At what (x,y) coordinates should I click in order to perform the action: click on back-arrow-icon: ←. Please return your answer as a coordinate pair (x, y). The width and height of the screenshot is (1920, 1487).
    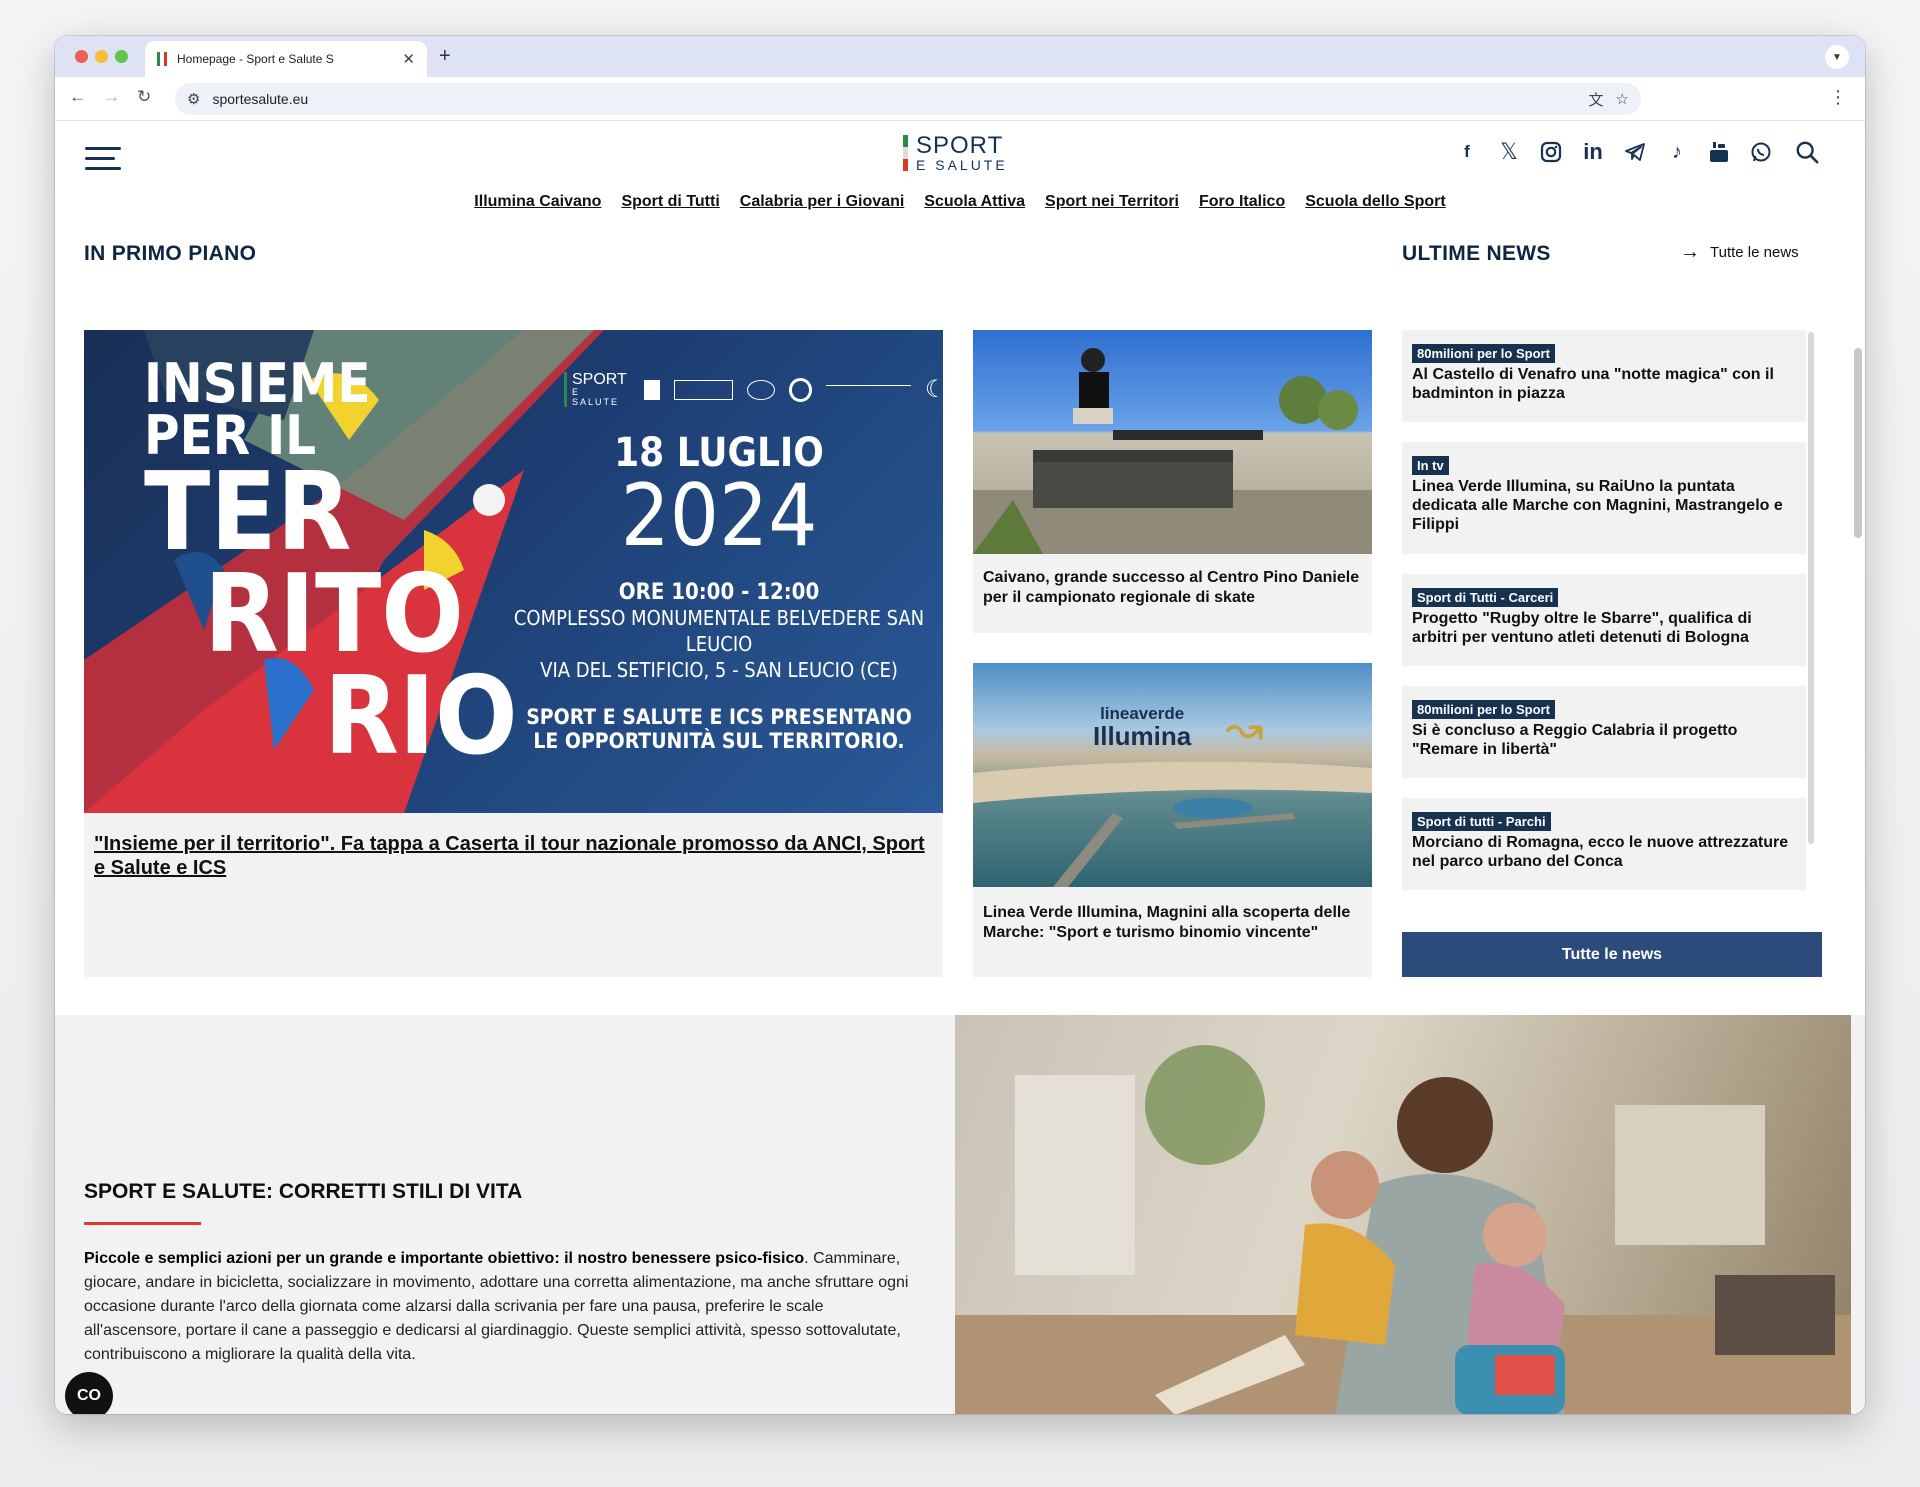
    Looking at the image, I should click on (77, 97).